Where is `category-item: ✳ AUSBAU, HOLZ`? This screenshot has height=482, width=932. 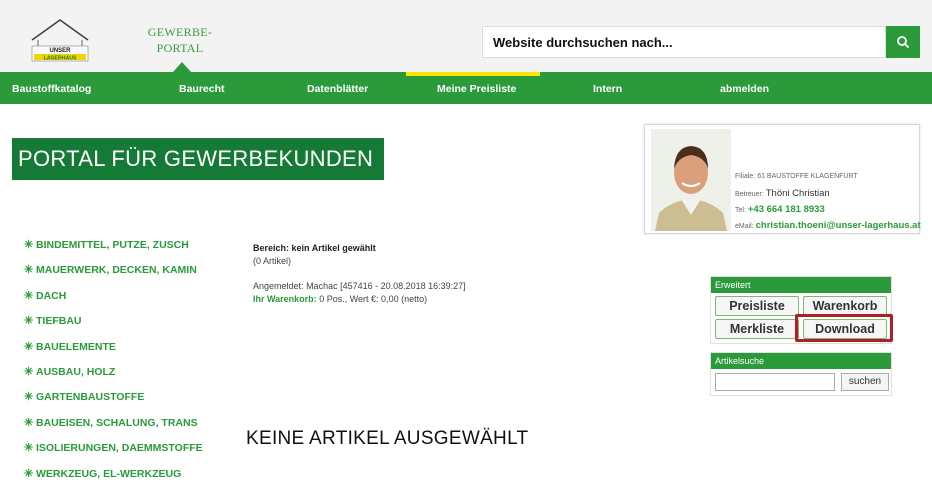 category-item: ✳ AUSBAU, HOLZ is located at coordinates (113, 377).